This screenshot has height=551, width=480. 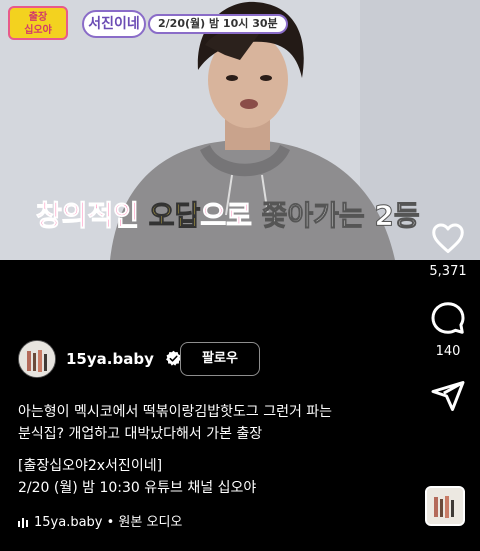 I want to click on caption-line-4: 2/20 (월) 밤 10:30 유튜브 채널 십오야, so click(x=137, y=488).